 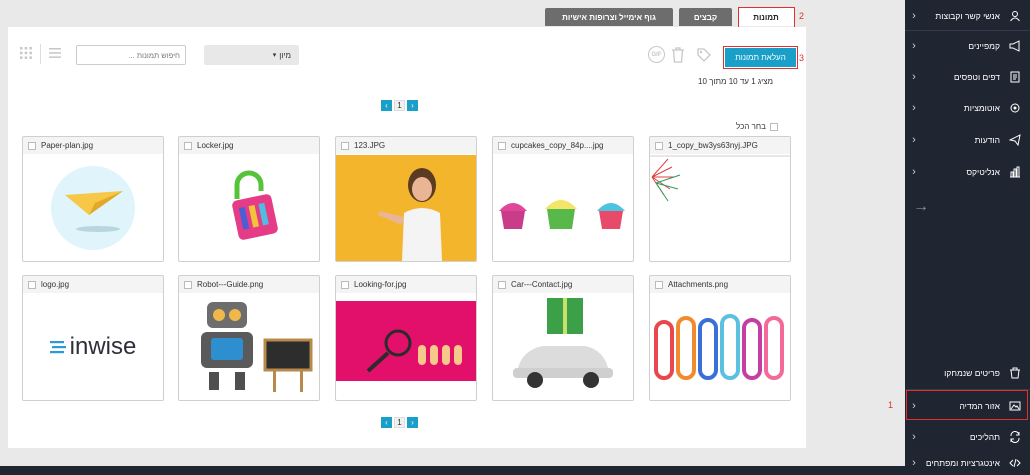 I want to click on page-icon, so click(x=1015, y=77).